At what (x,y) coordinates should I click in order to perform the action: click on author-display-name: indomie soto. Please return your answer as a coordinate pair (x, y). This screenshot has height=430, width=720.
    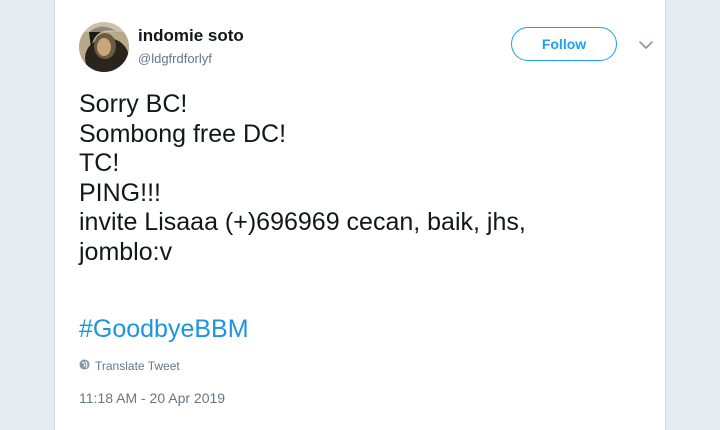
    Looking at the image, I should click on (191, 36).